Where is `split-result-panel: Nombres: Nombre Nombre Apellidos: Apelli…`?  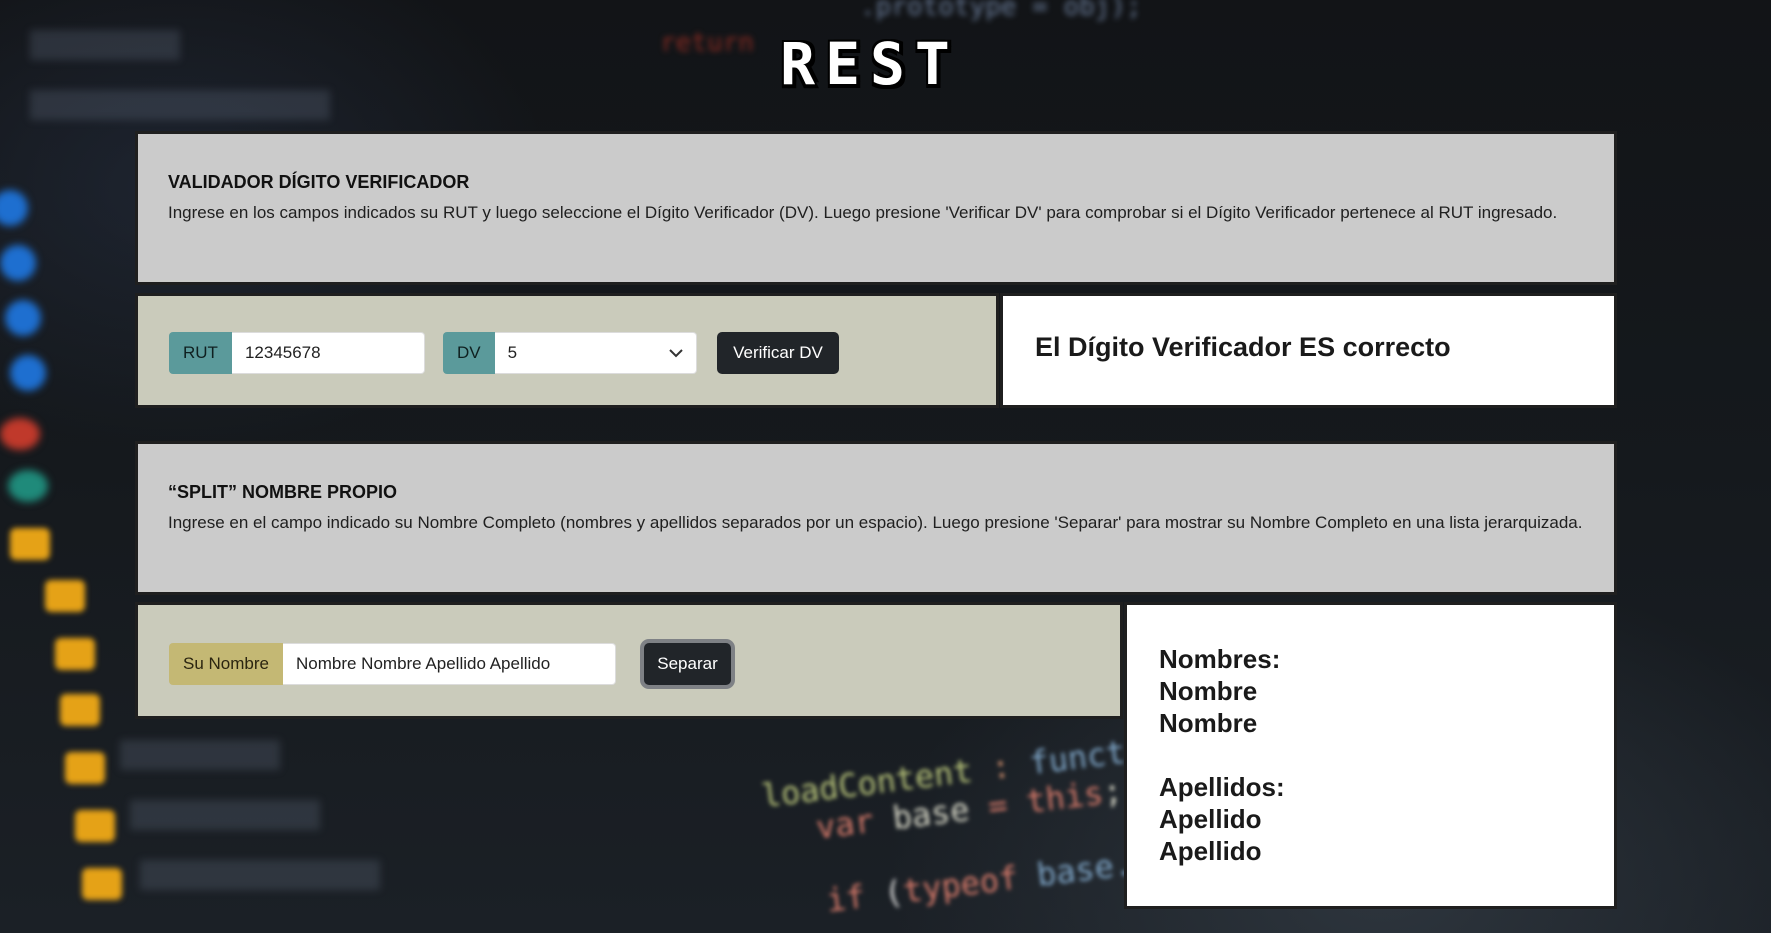
split-result-panel: Nombres: Nombre Nombre Apellidos: Apelli… is located at coordinates (1370, 755).